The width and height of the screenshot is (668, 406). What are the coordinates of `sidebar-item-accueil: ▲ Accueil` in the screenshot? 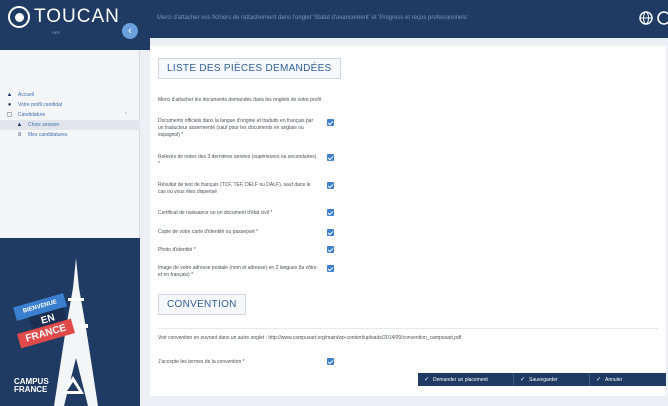 It's located at (70, 95).